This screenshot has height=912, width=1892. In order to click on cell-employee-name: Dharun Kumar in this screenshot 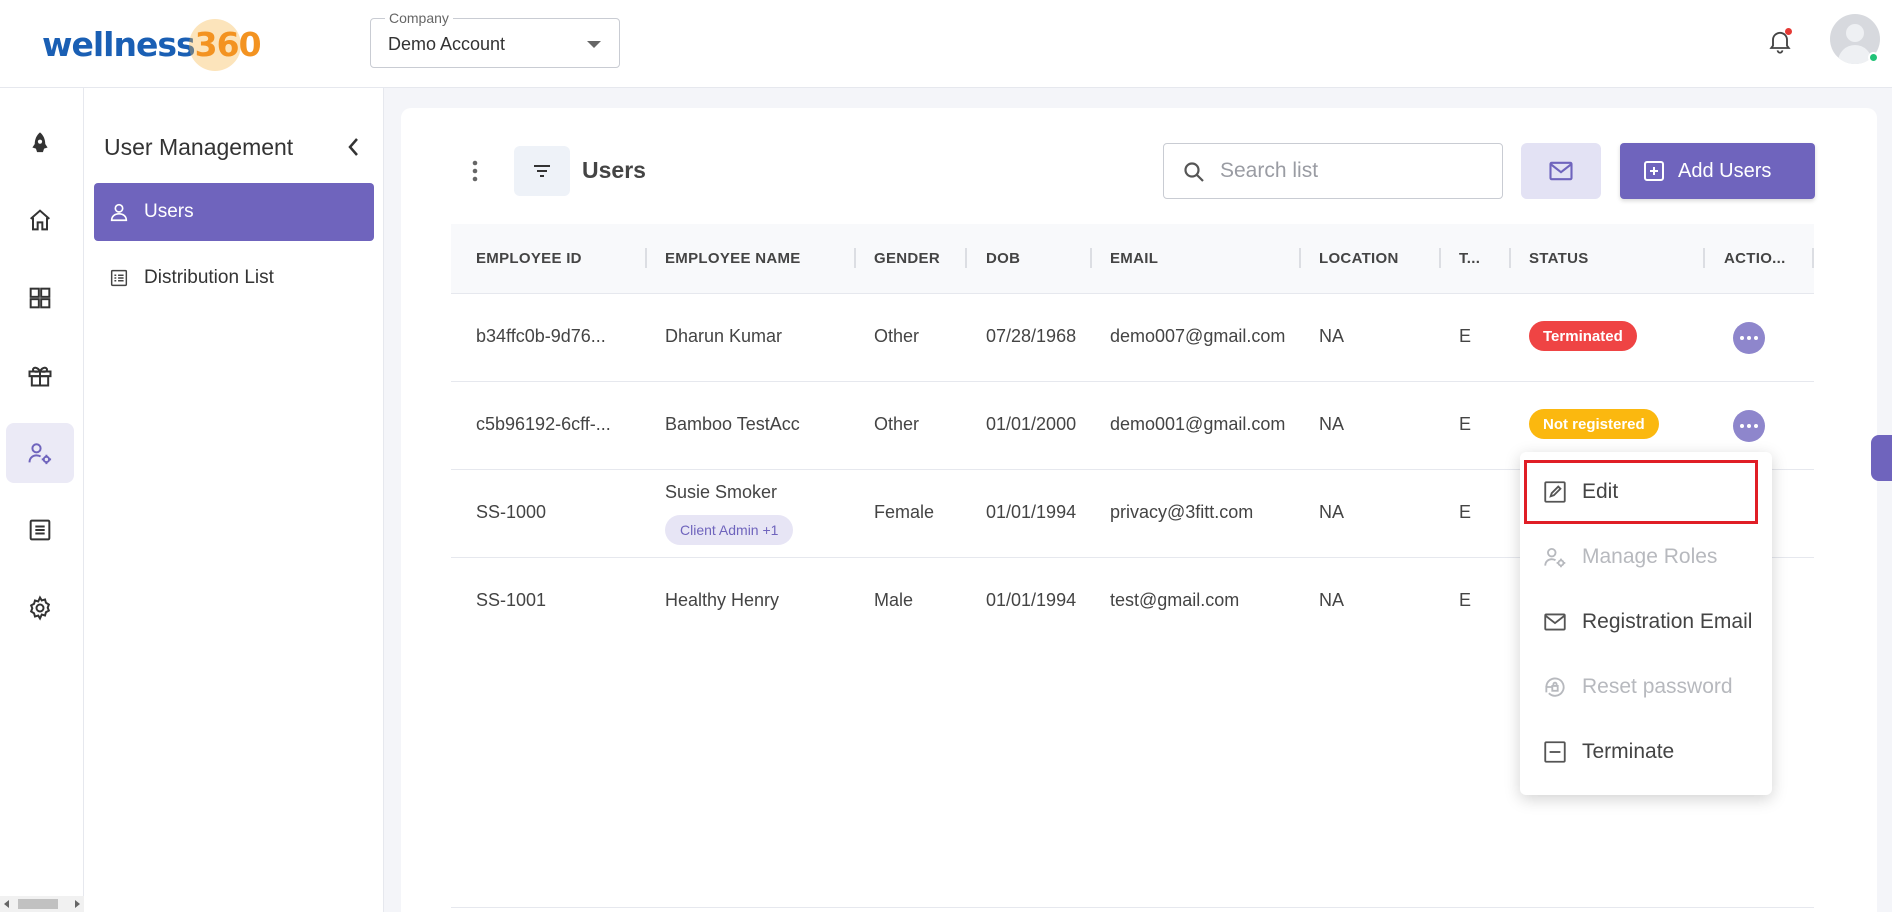, I will do `click(724, 336)`.